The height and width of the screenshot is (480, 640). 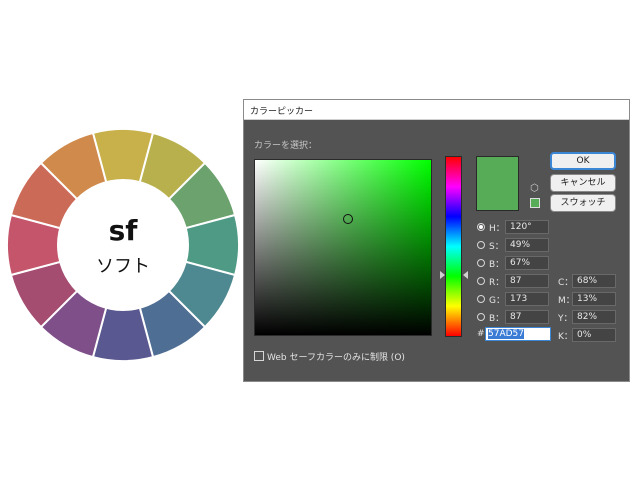 I want to click on red-row: R： 87, so click(x=517, y=281).